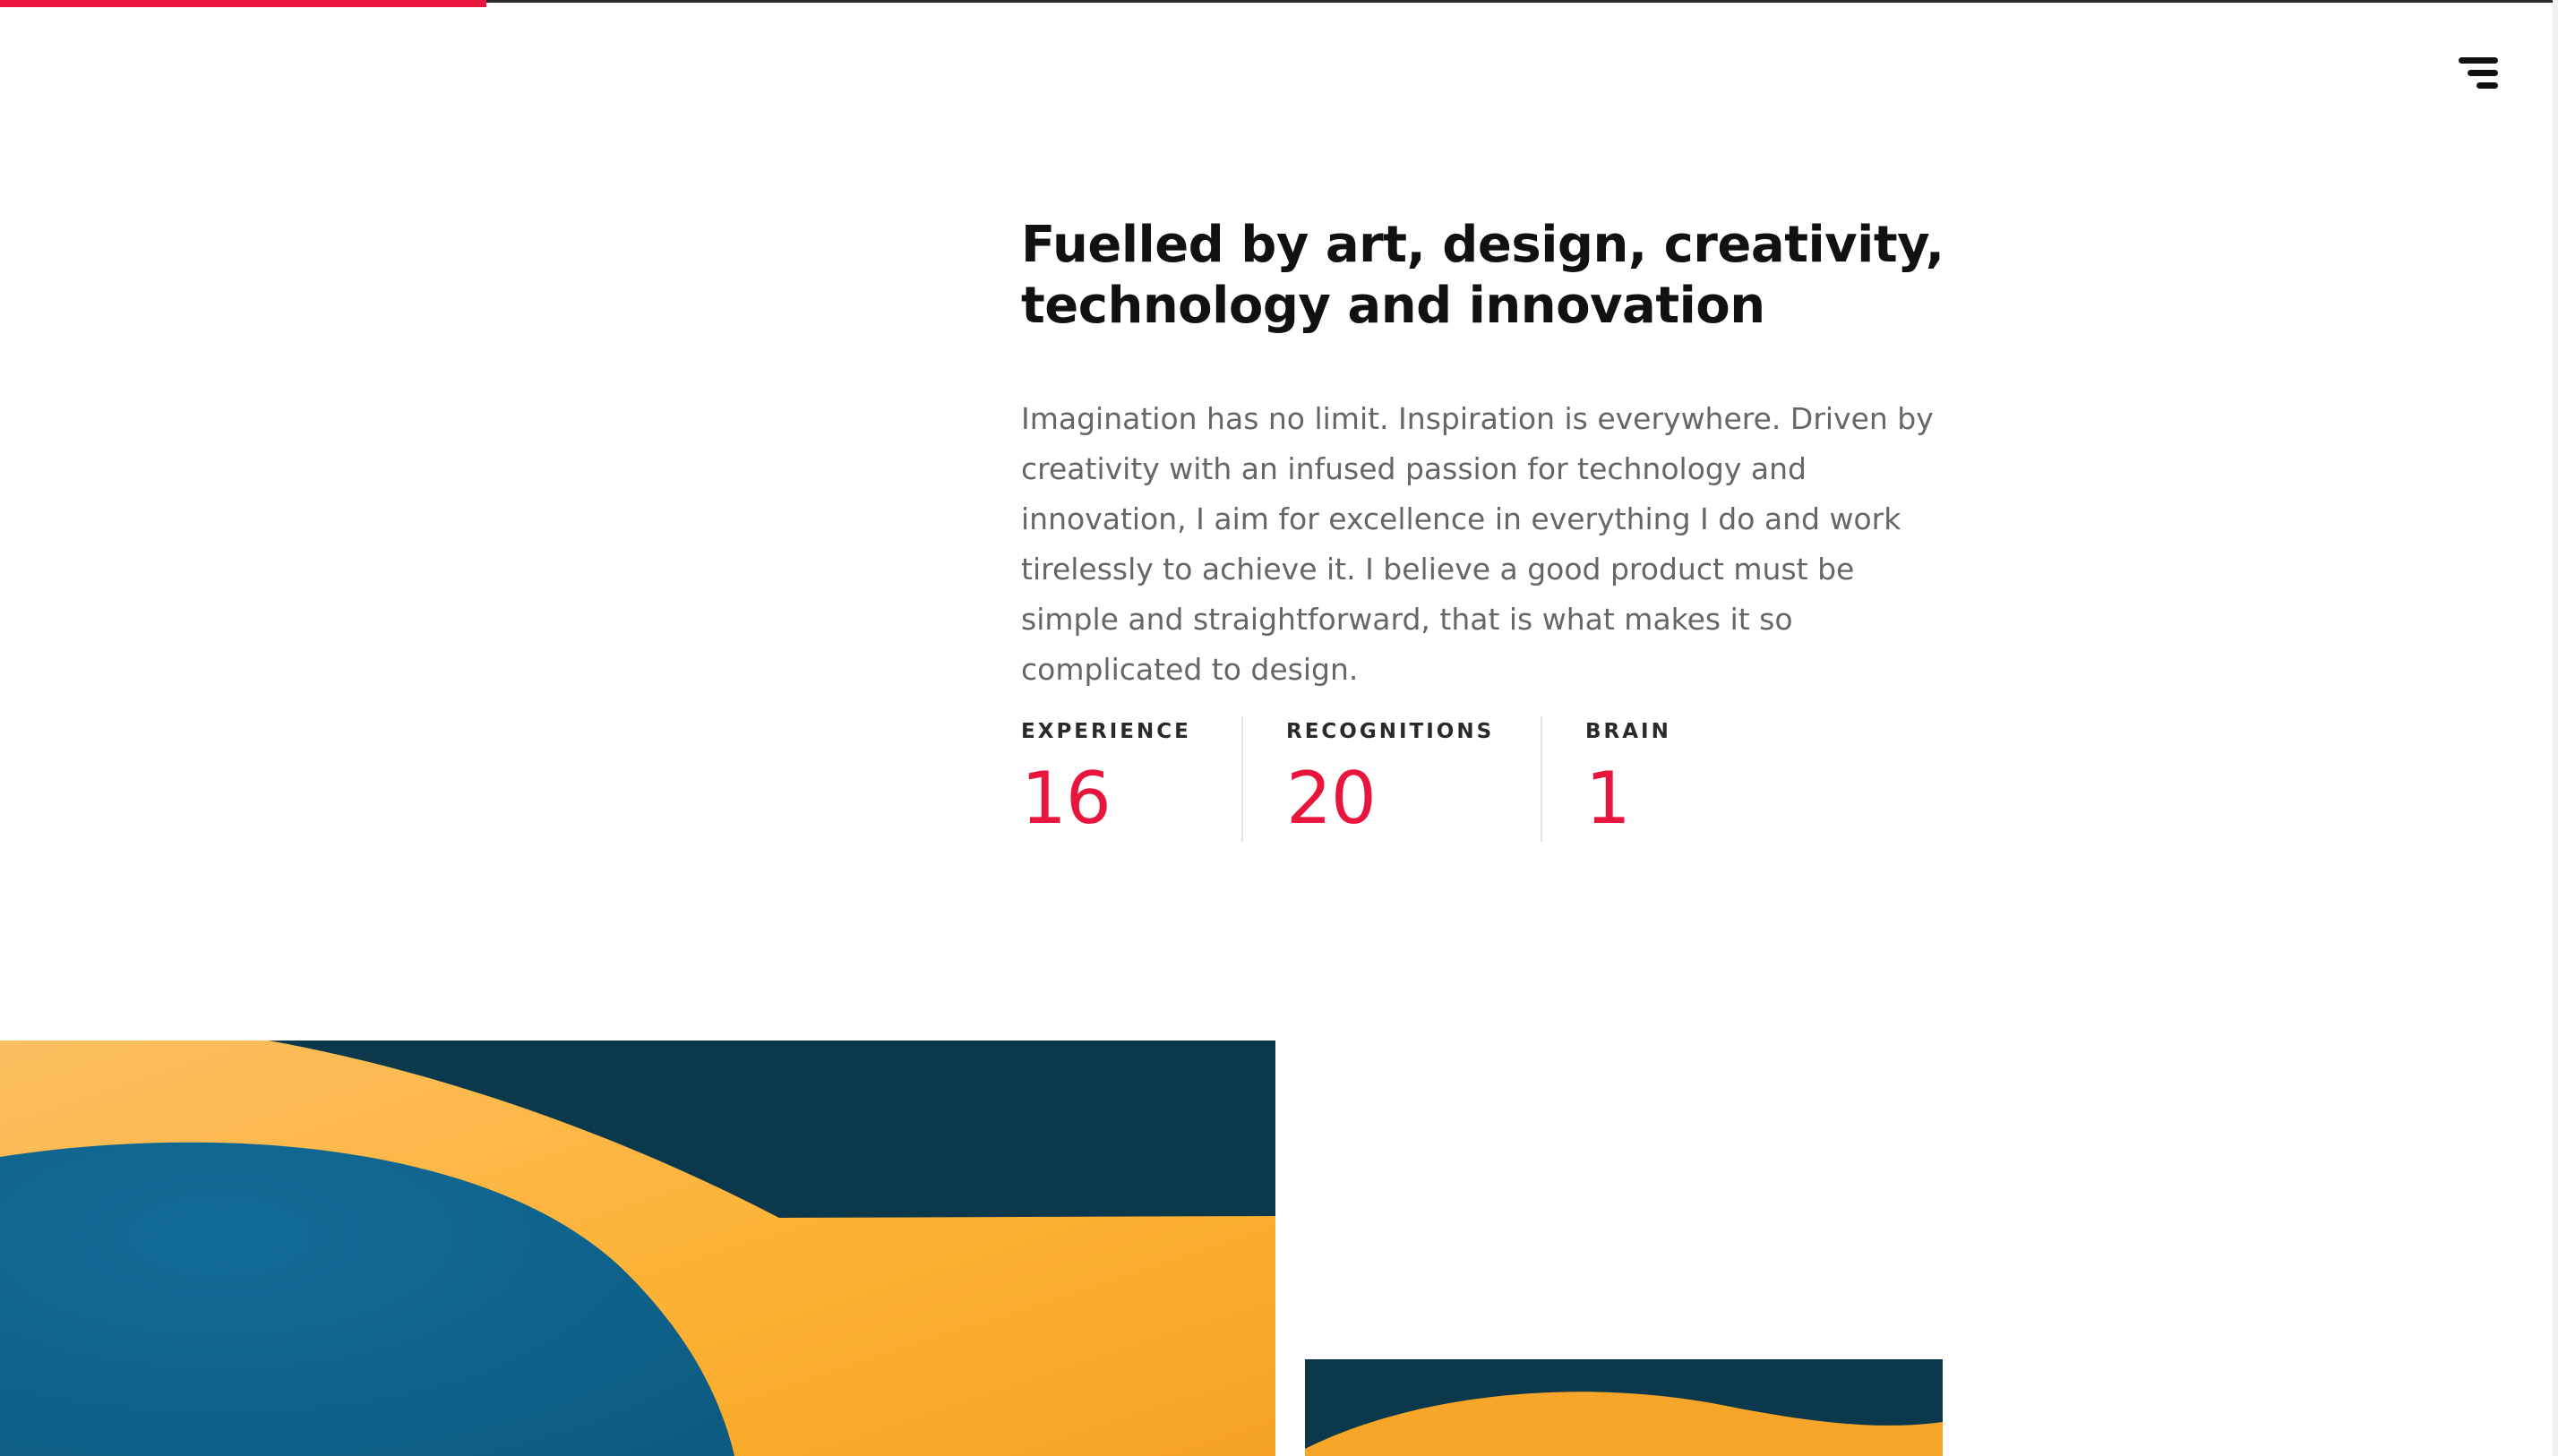  Describe the element at coordinates (1391, 779) in the screenshot. I see `stat-recognitions: RECOGNITIONS 20` at that location.